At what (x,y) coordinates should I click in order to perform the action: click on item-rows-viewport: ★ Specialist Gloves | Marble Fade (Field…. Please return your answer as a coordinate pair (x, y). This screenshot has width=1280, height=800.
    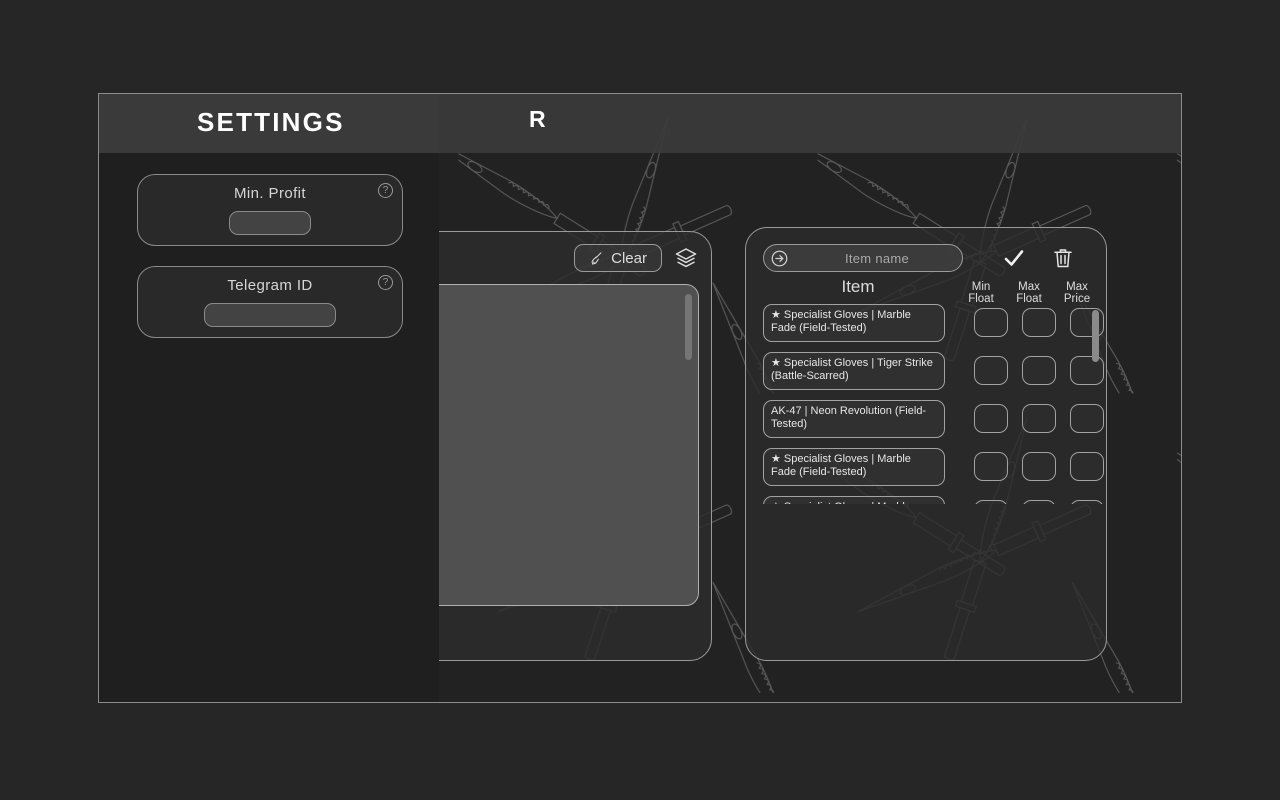
    Looking at the image, I should click on (927, 404).